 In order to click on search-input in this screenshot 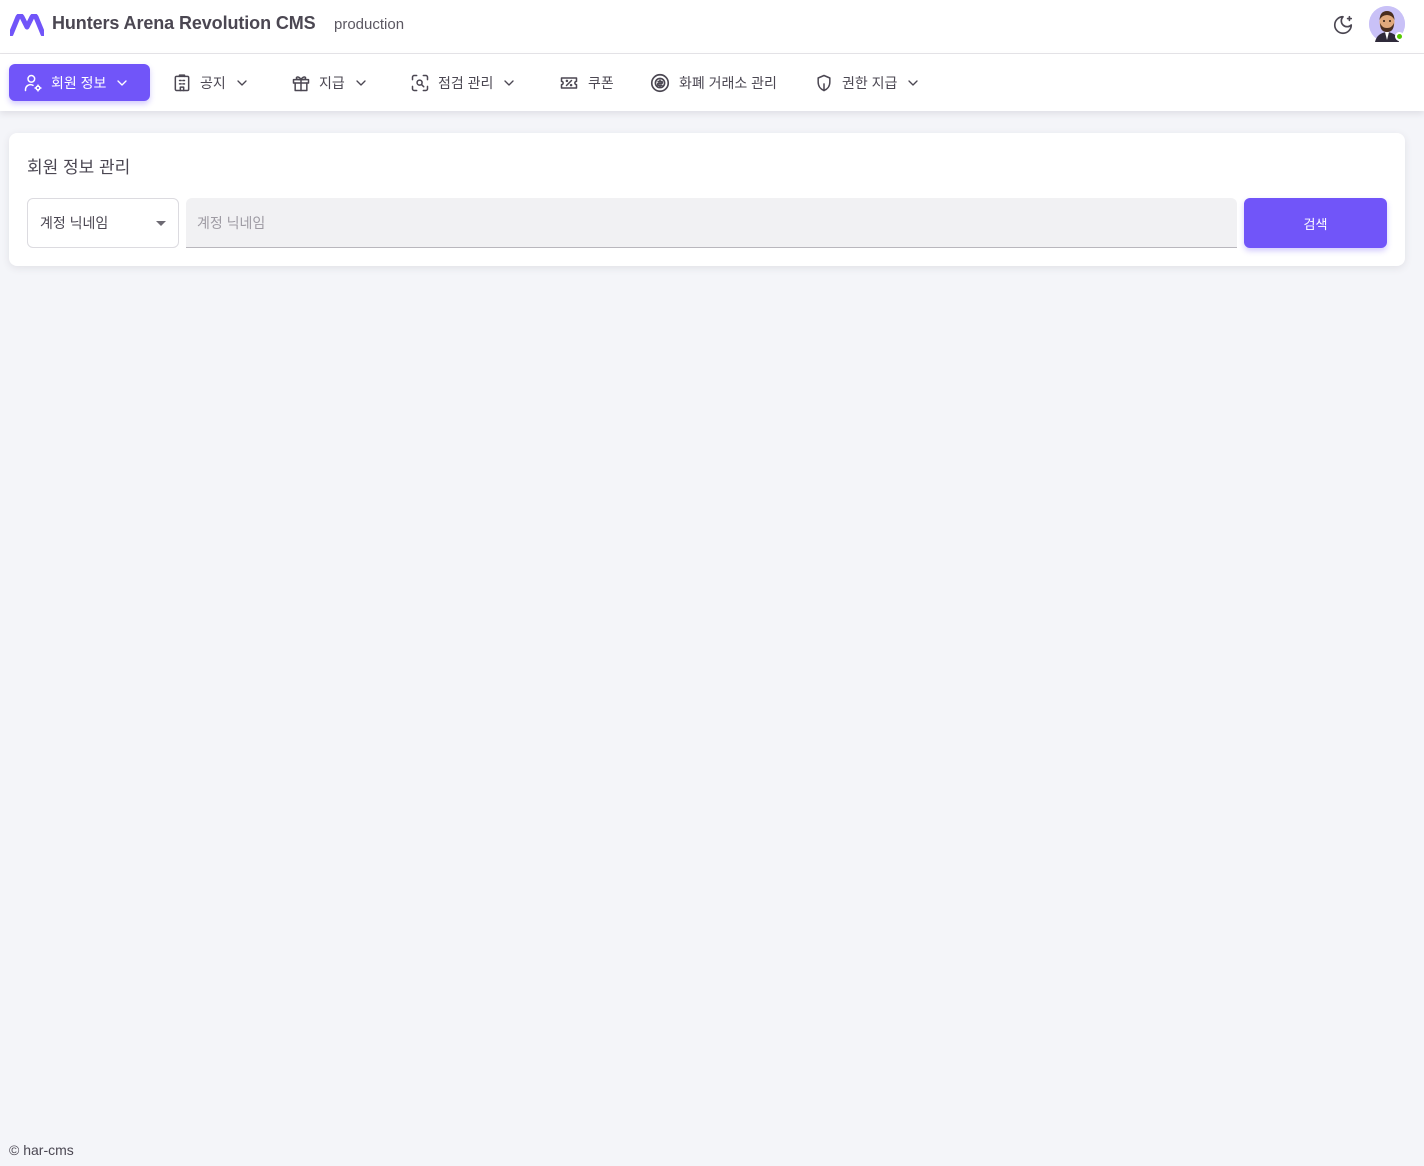, I will do `click(711, 223)`.